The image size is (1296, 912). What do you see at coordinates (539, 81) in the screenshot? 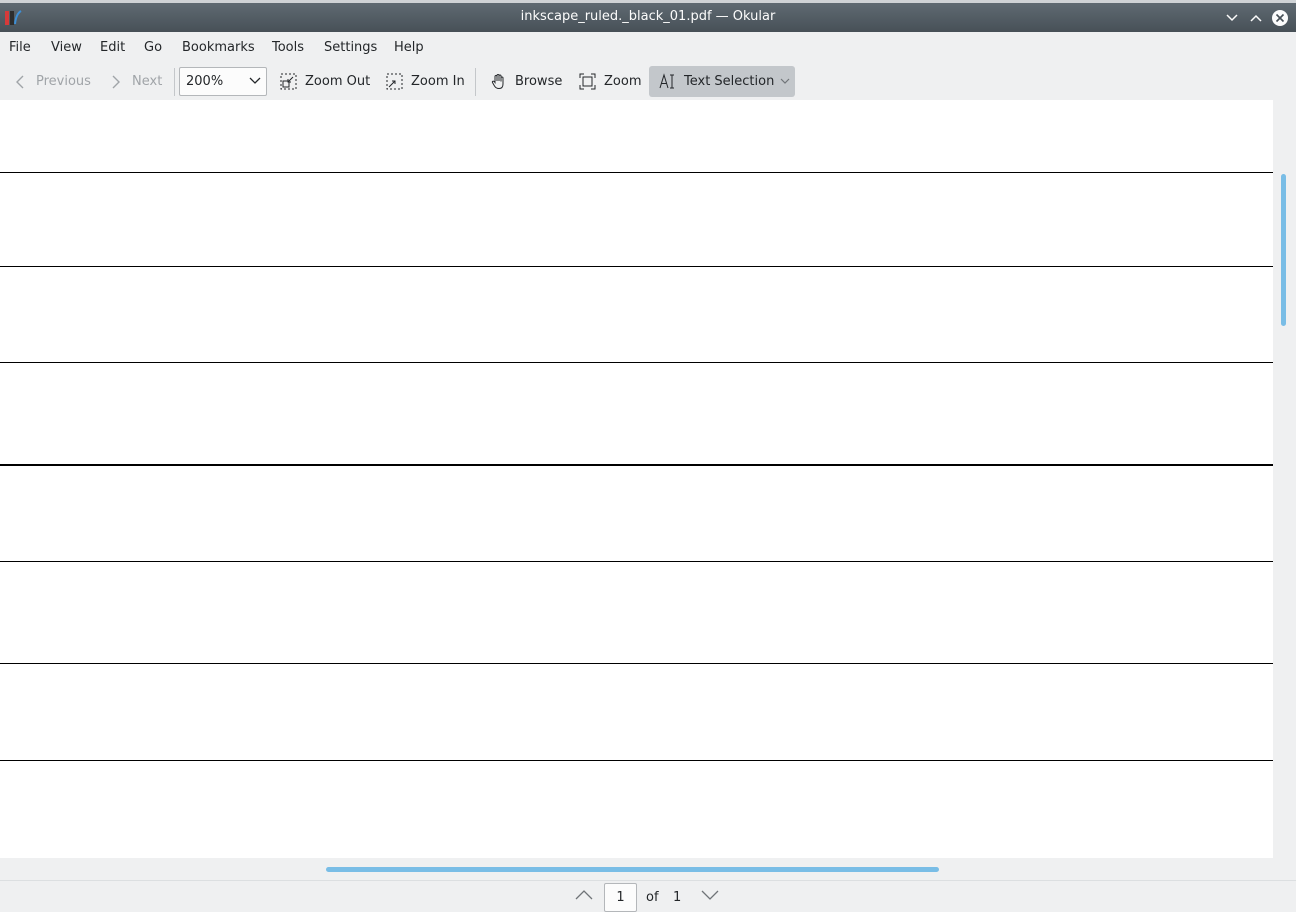
I see `browse-label: Browse` at bounding box center [539, 81].